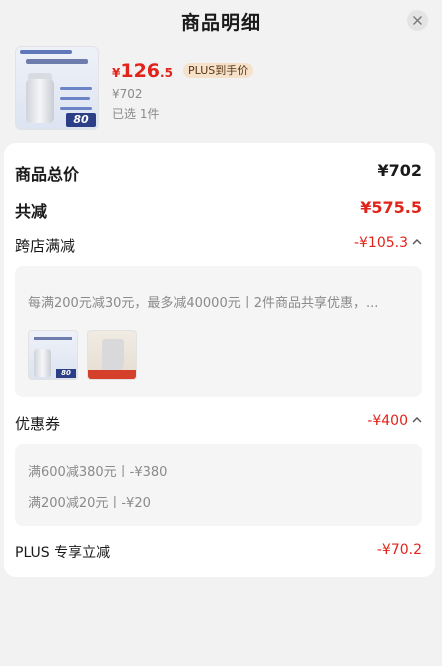 This screenshot has height=666, width=442. Describe the element at coordinates (45, 246) in the screenshot. I see `cross-store-label: 跨店满减` at that location.